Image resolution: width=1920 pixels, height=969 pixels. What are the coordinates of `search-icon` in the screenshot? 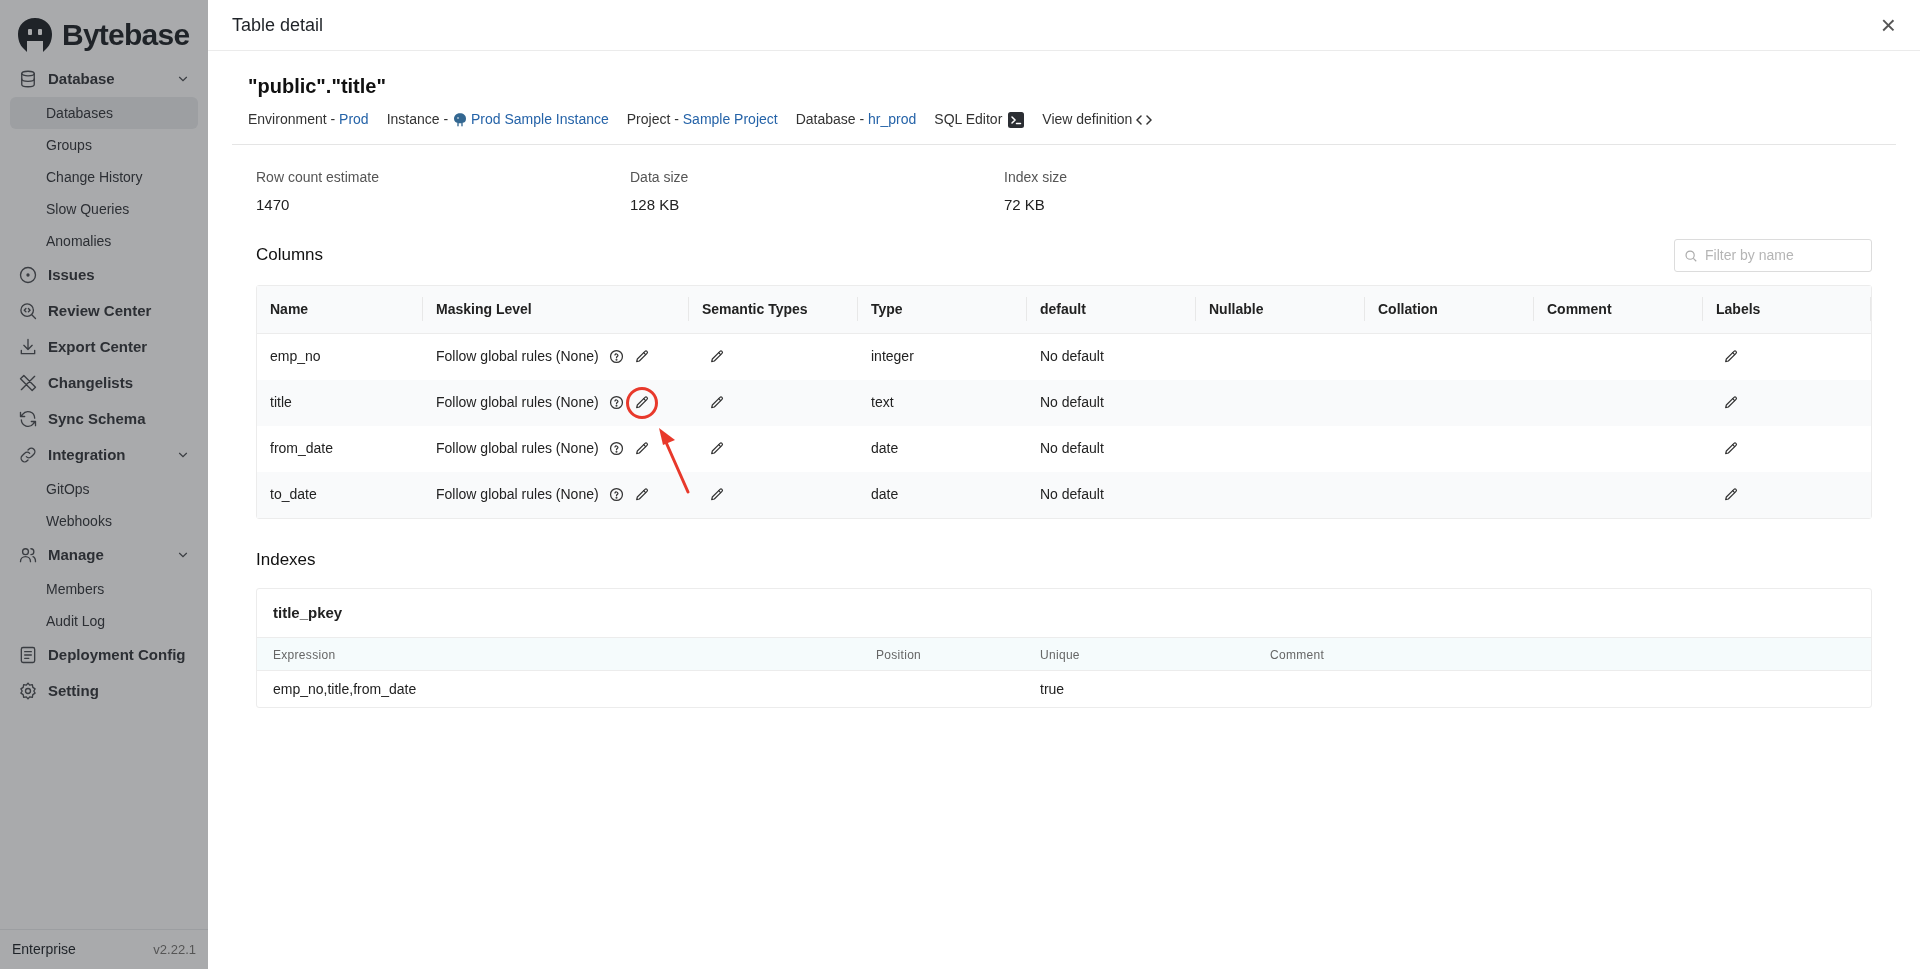 It's located at (1691, 255).